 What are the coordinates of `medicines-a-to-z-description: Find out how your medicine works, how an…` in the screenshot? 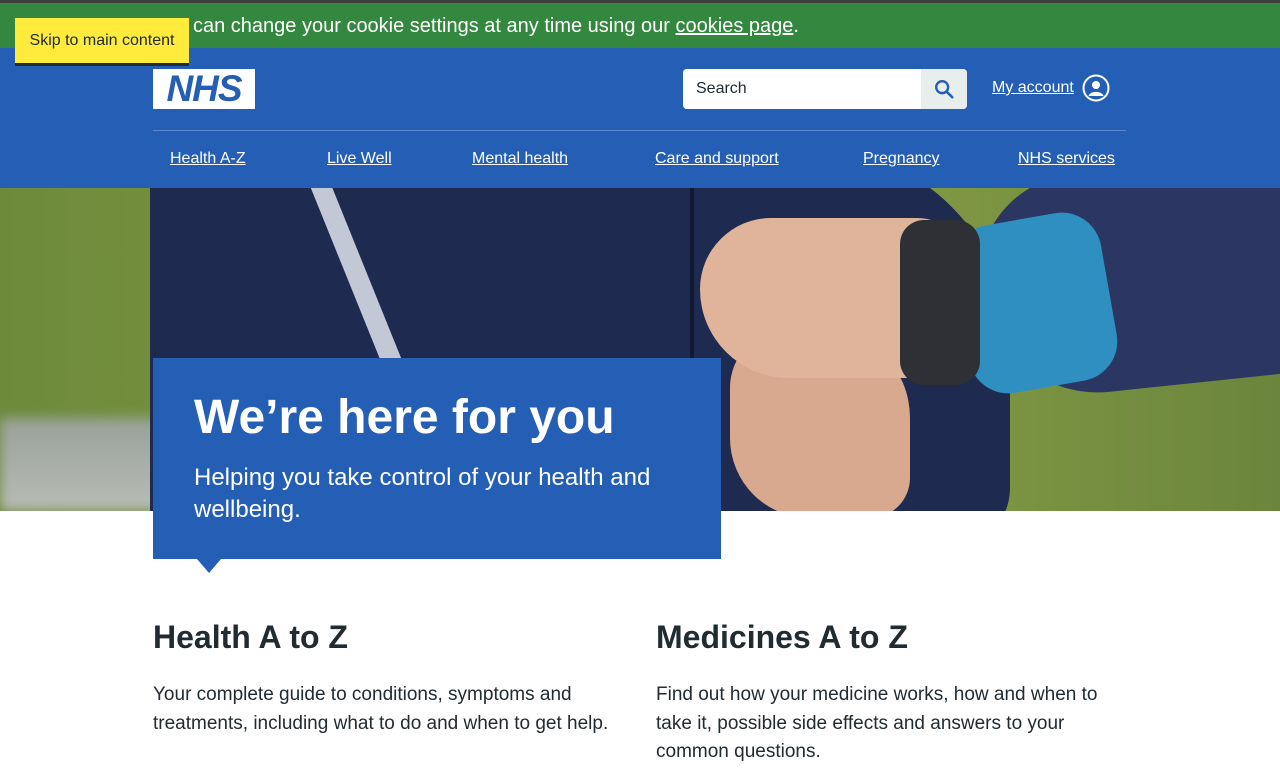 It's located at (877, 723).